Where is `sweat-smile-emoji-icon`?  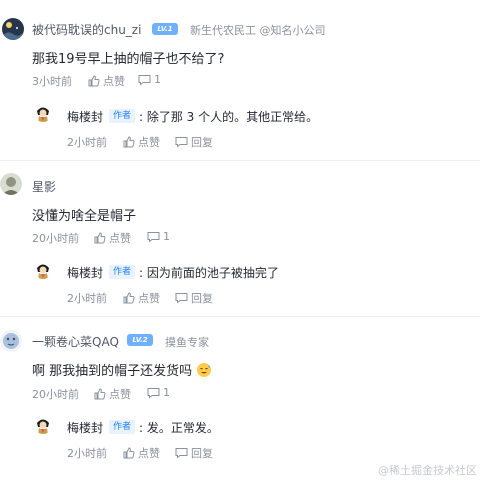 sweat-smile-emoji-icon is located at coordinates (204, 370).